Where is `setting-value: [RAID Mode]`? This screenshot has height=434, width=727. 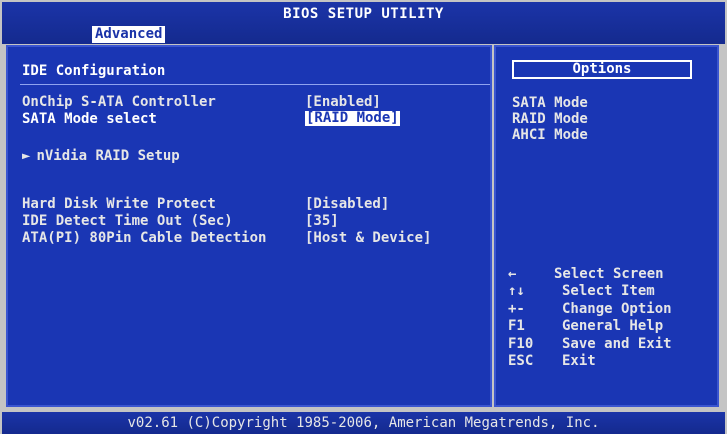
setting-value: [RAID Mode] is located at coordinates (352, 118).